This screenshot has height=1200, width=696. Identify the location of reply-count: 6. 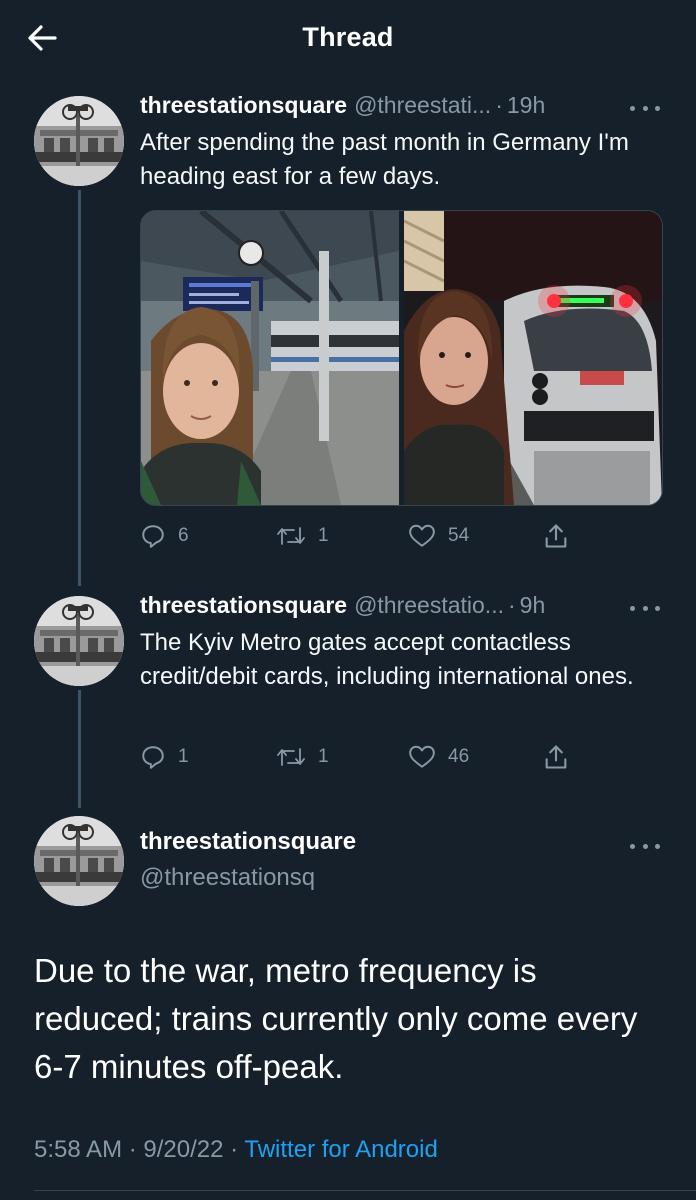
(183, 535).